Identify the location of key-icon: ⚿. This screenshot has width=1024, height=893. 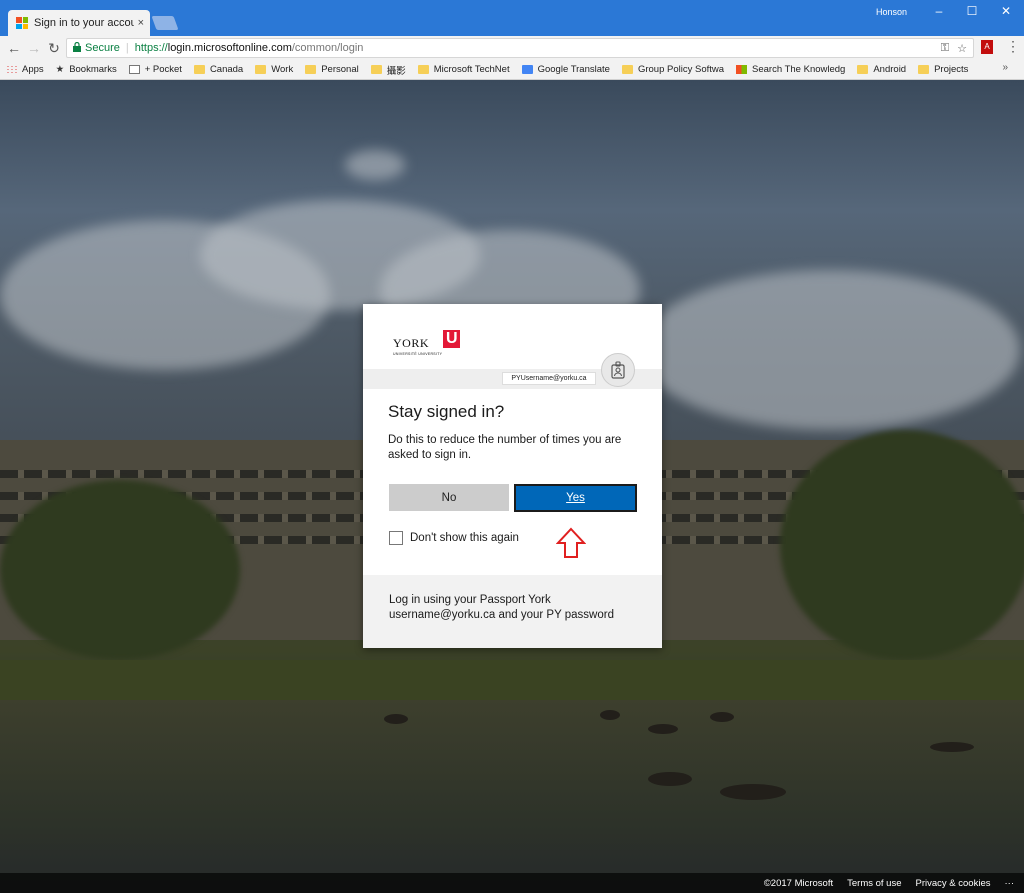
(945, 48).